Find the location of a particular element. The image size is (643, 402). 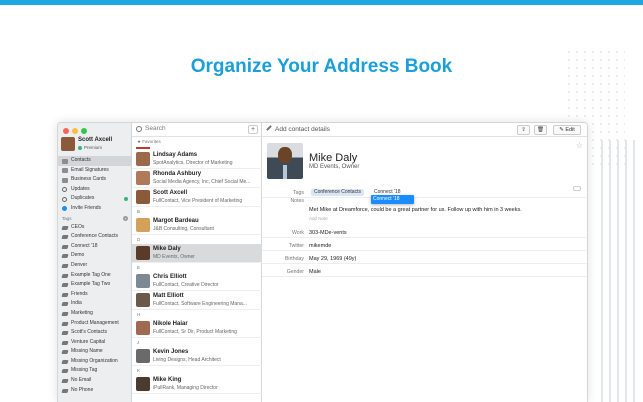

sidebar-tag-item: Example Tag One is located at coordinates (95, 276).